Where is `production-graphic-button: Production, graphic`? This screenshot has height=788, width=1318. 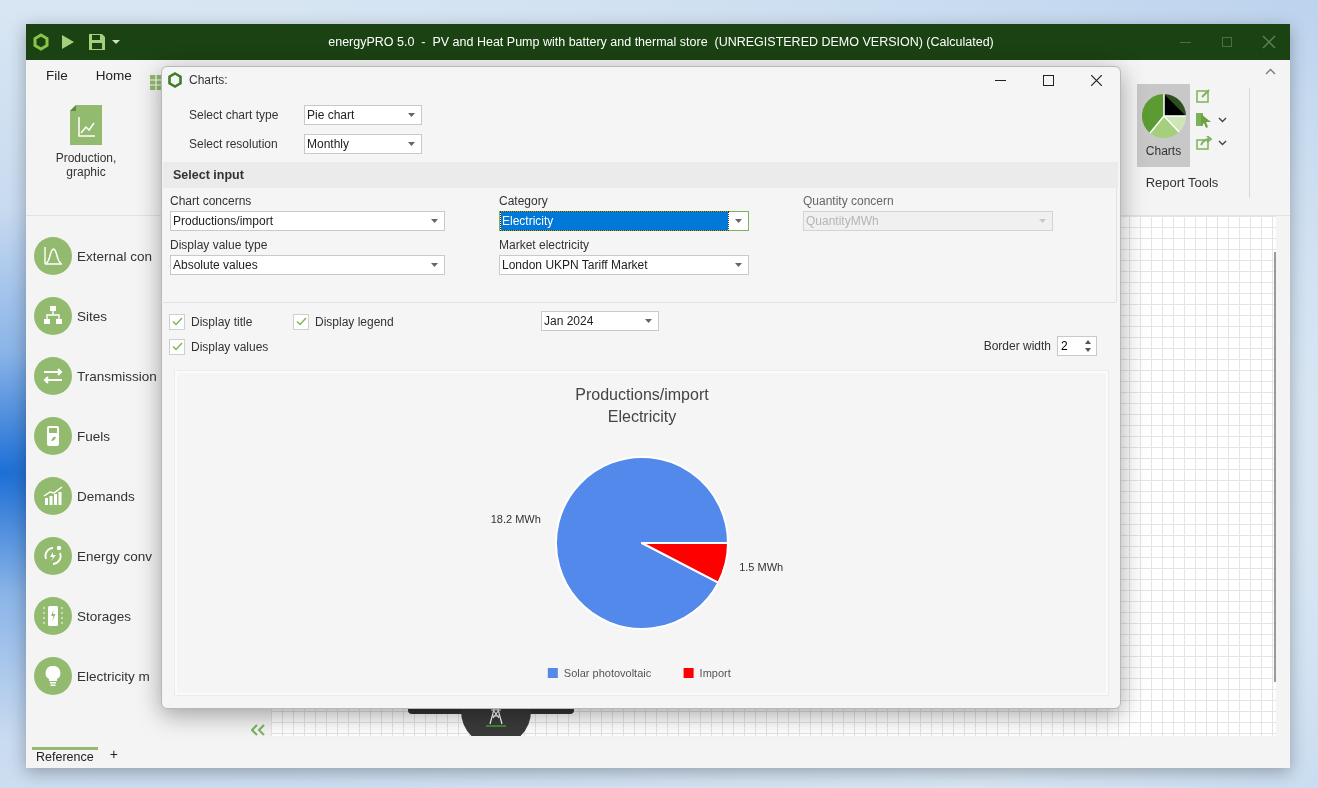
production-graphic-button: Production, graphic is located at coordinates (86, 142).